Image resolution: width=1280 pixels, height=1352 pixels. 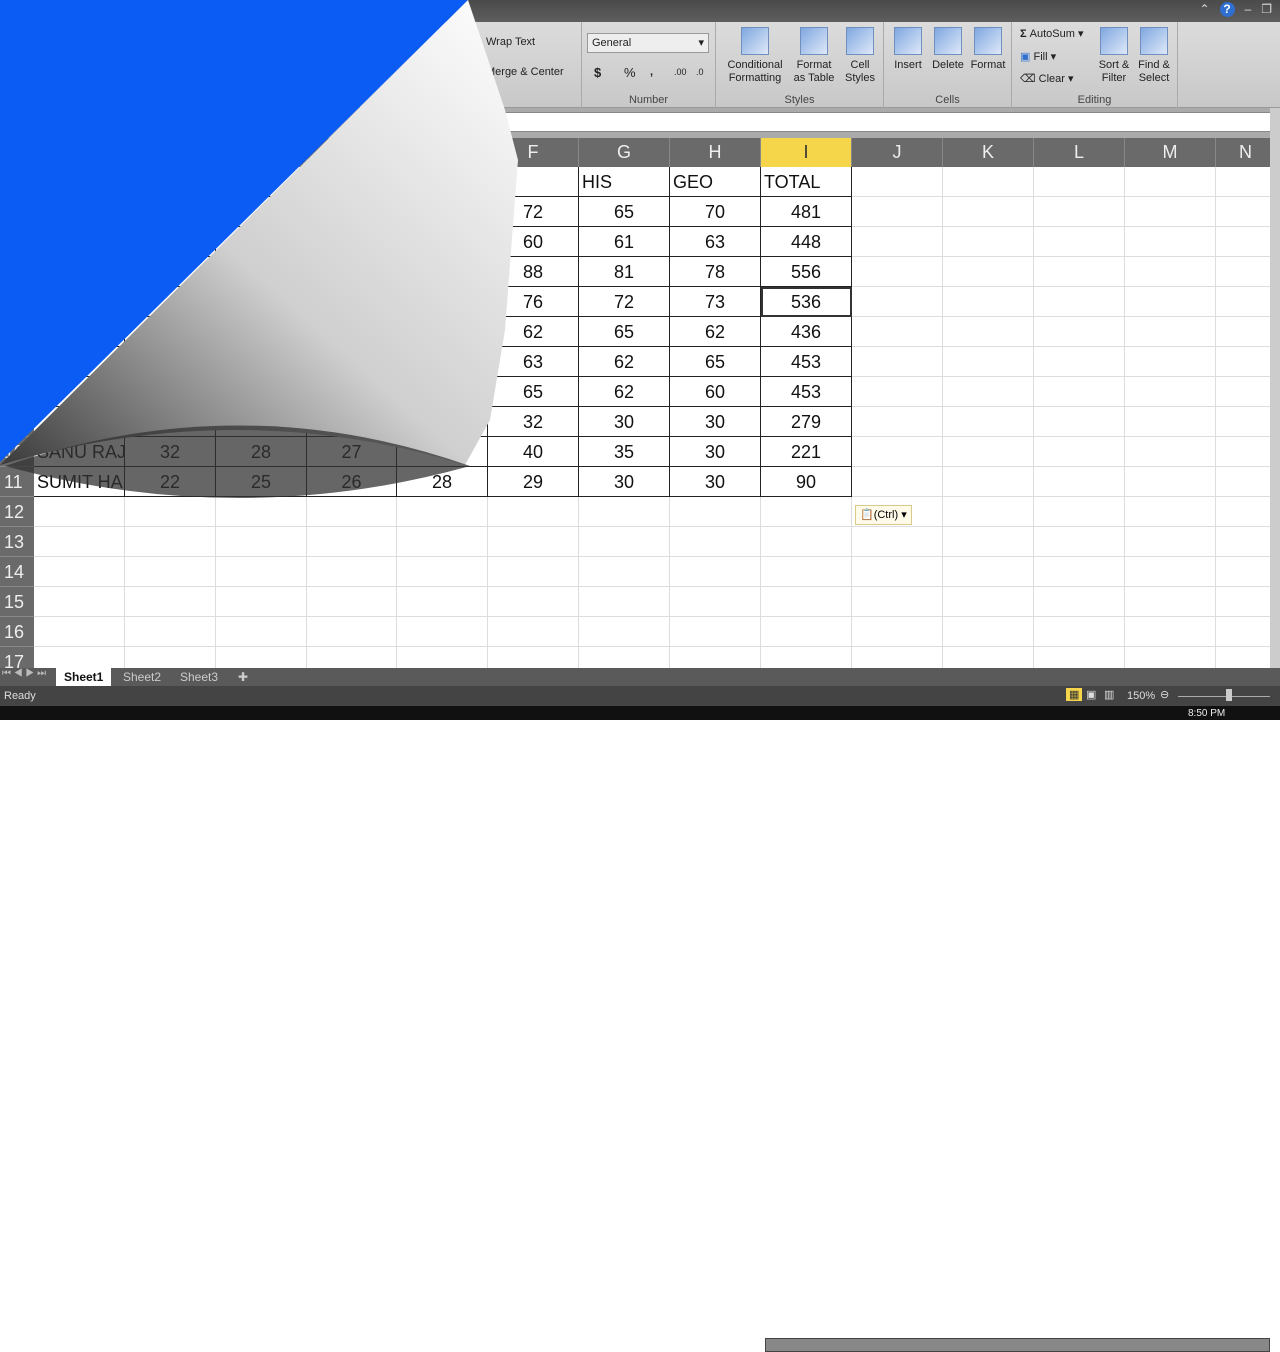 What do you see at coordinates (988, 422) in the screenshot?
I see `cell-k9` at bounding box center [988, 422].